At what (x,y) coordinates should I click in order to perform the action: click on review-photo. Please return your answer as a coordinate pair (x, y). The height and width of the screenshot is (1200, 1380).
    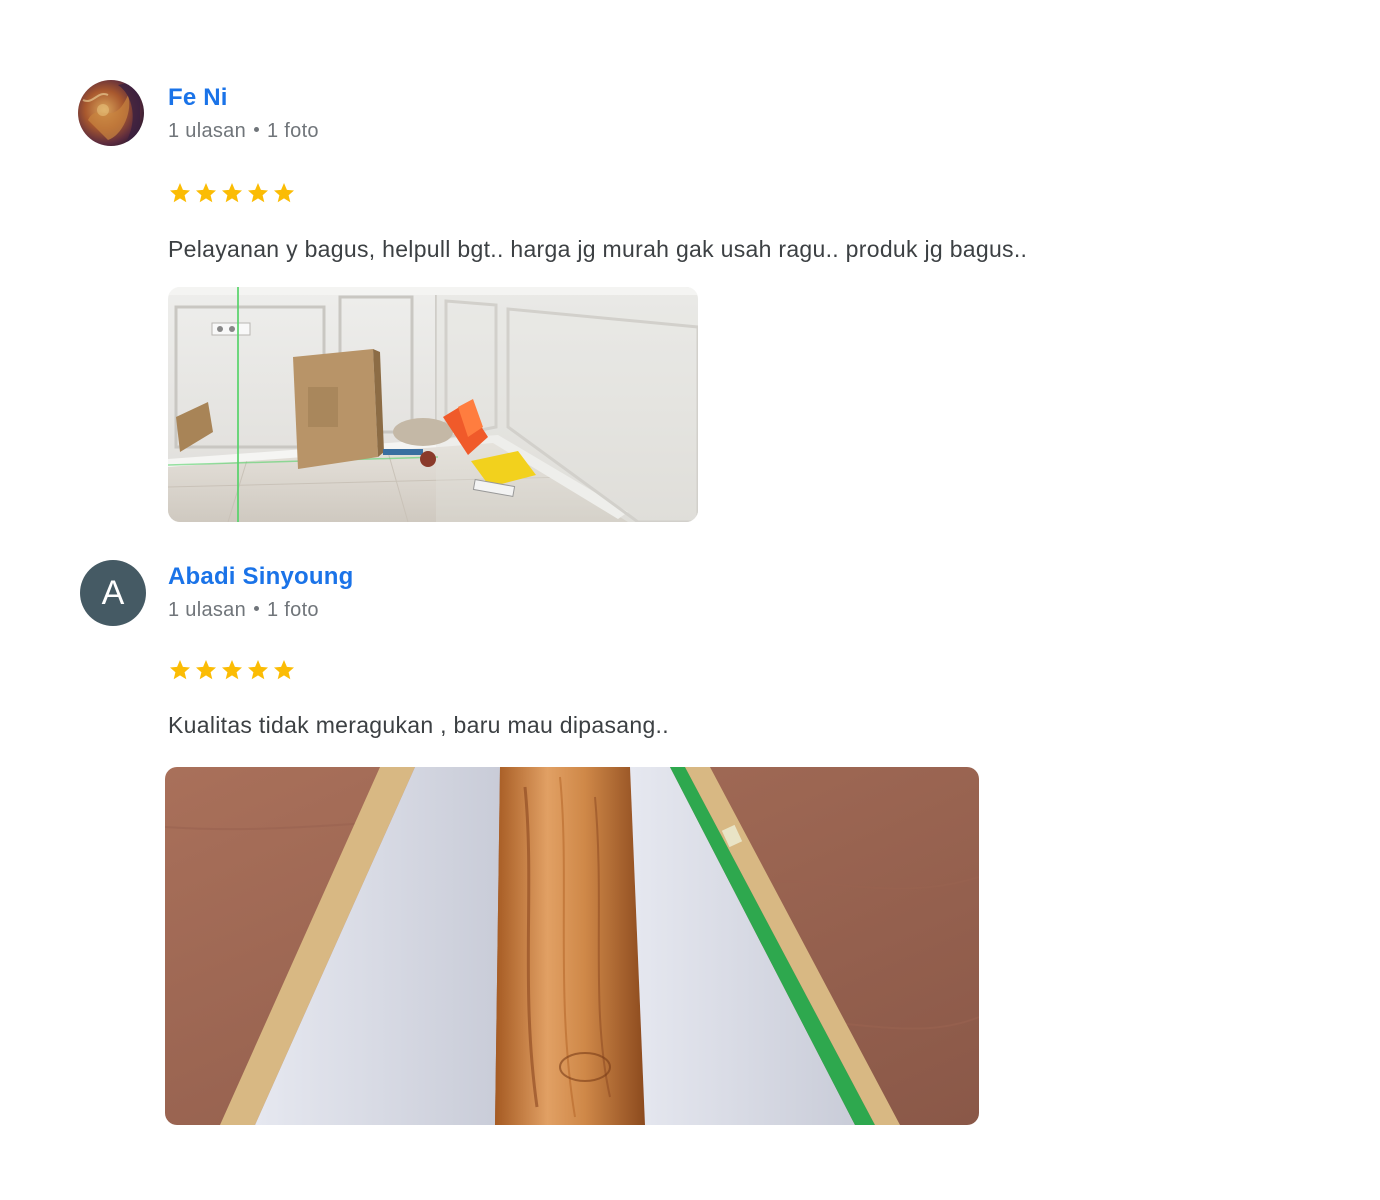
    Looking at the image, I should click on (433, 404).